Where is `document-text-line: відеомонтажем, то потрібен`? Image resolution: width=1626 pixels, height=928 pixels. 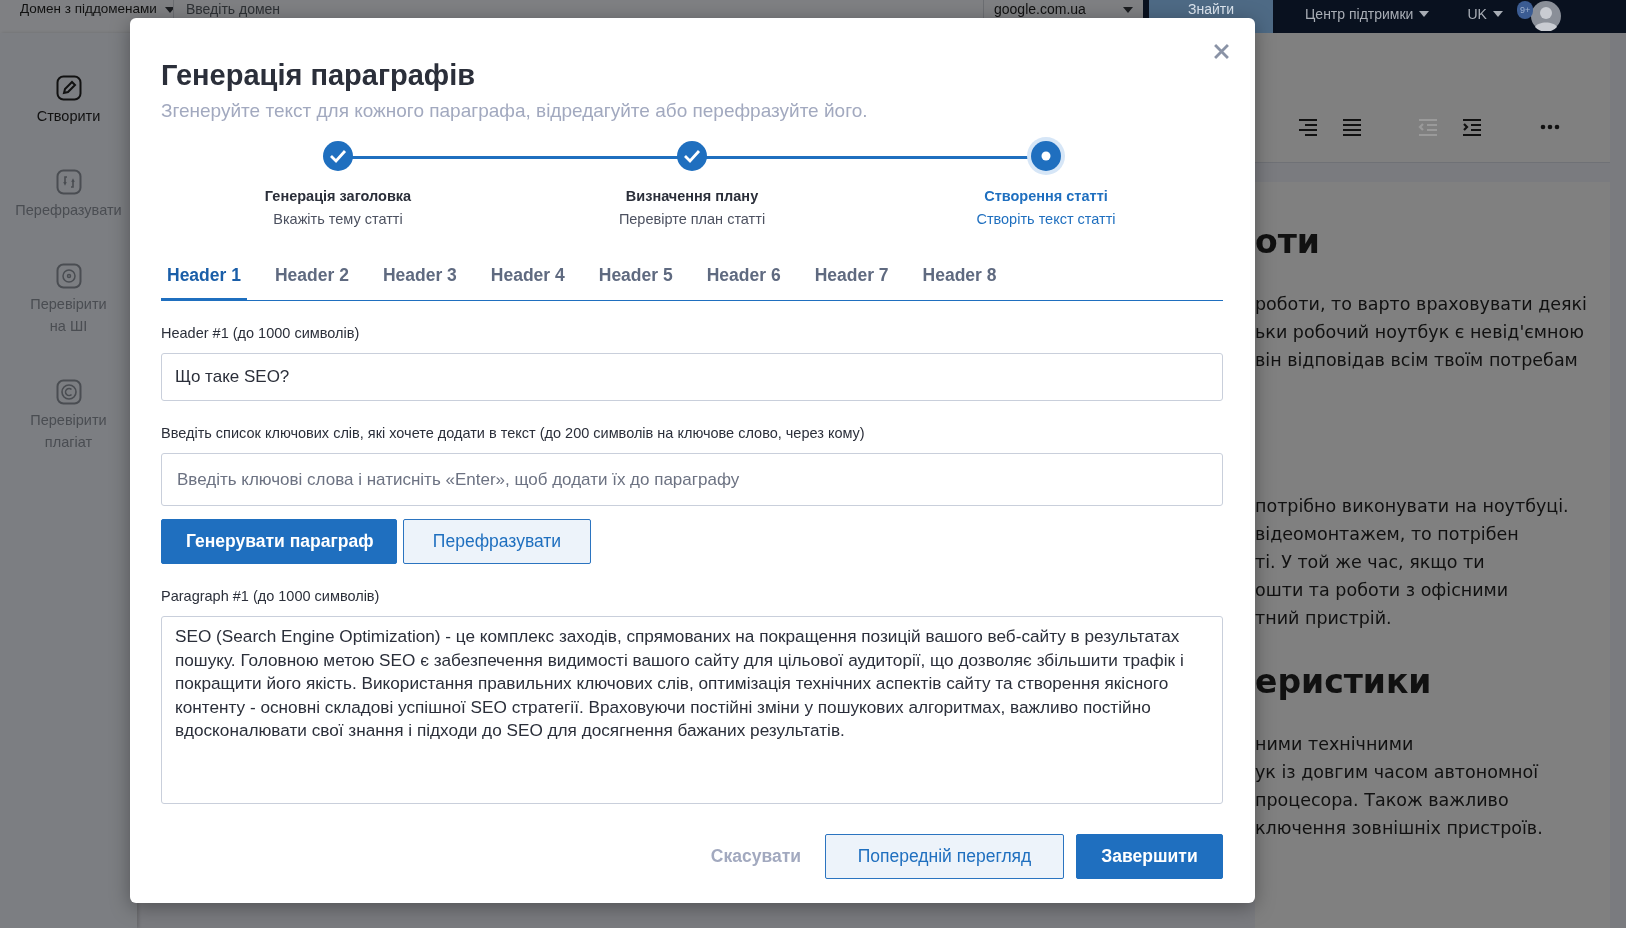
document-text-line: відеомонтажем, то потрібен is located at coordinates (1387, 534).